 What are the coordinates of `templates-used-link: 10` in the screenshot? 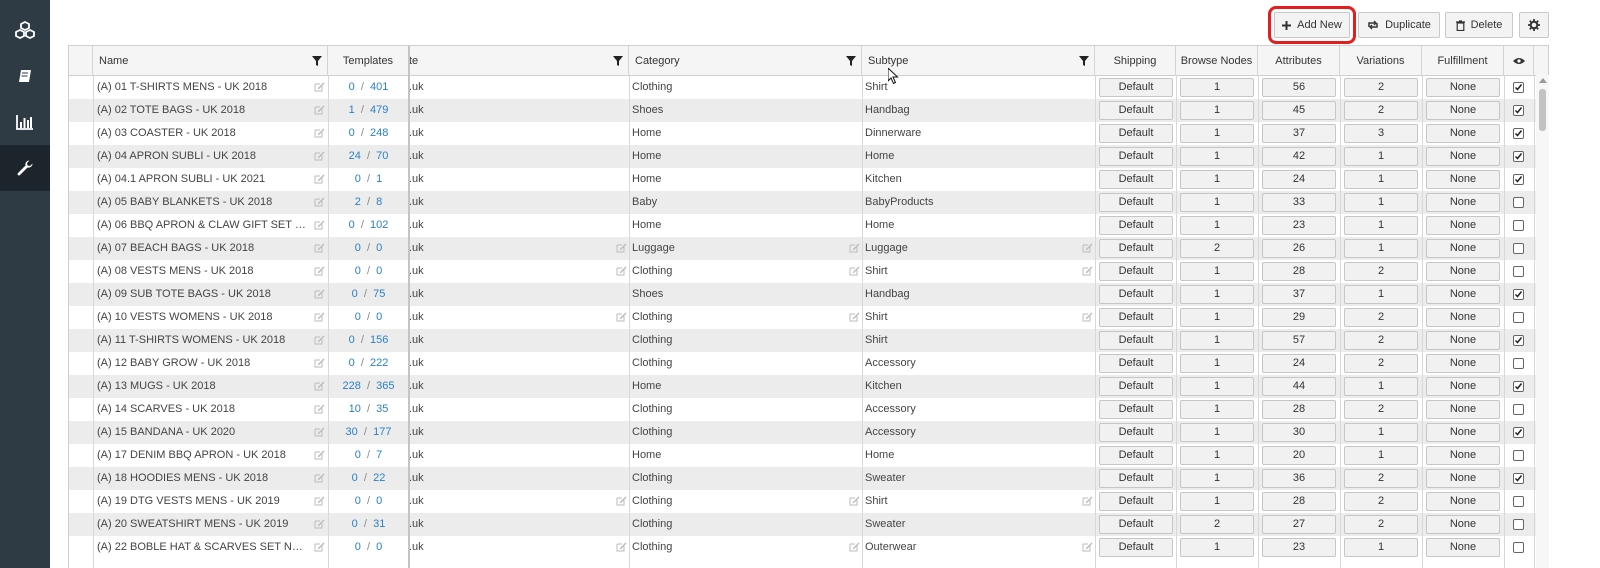 It's located at (355, 409).